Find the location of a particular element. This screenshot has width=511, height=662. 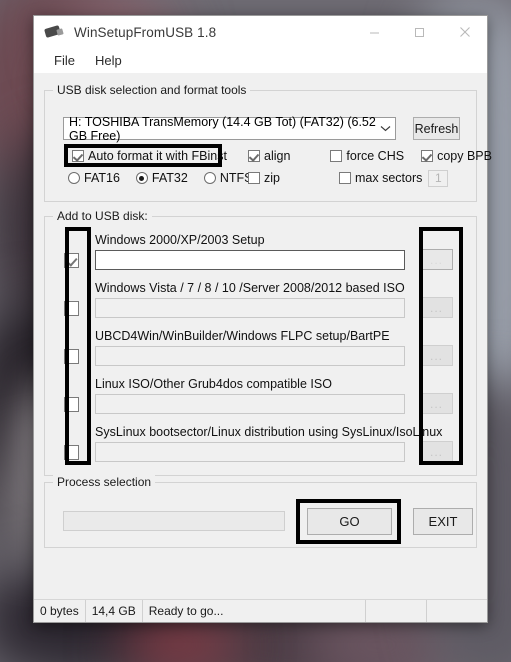

fat16-label: FAT16 is located at coordinates (102, 178).